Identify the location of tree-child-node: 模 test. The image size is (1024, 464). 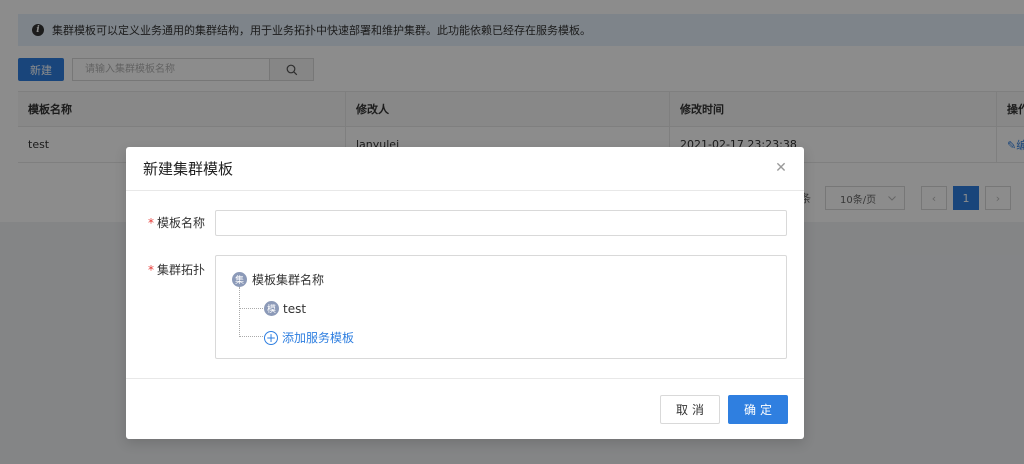
(285, 308).